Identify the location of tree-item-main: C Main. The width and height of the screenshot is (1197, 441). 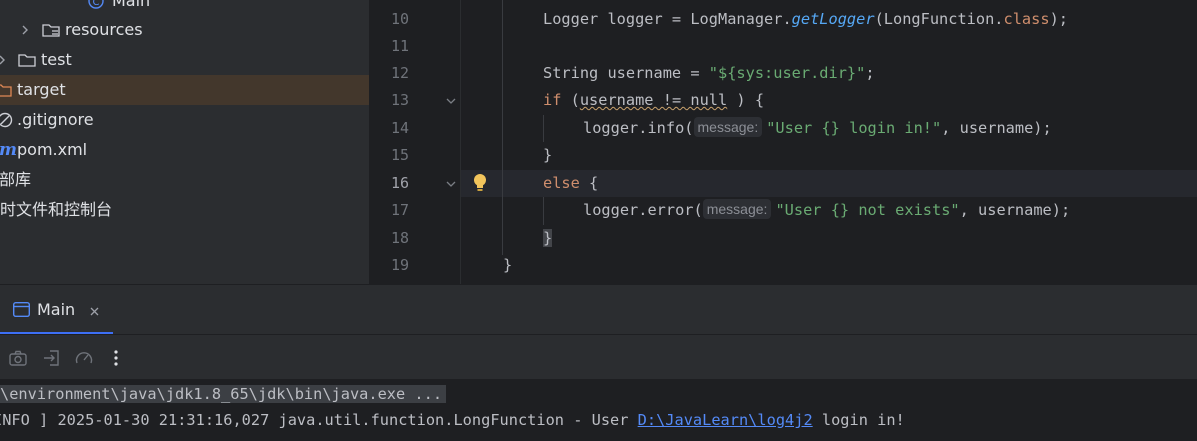
(184, 8).